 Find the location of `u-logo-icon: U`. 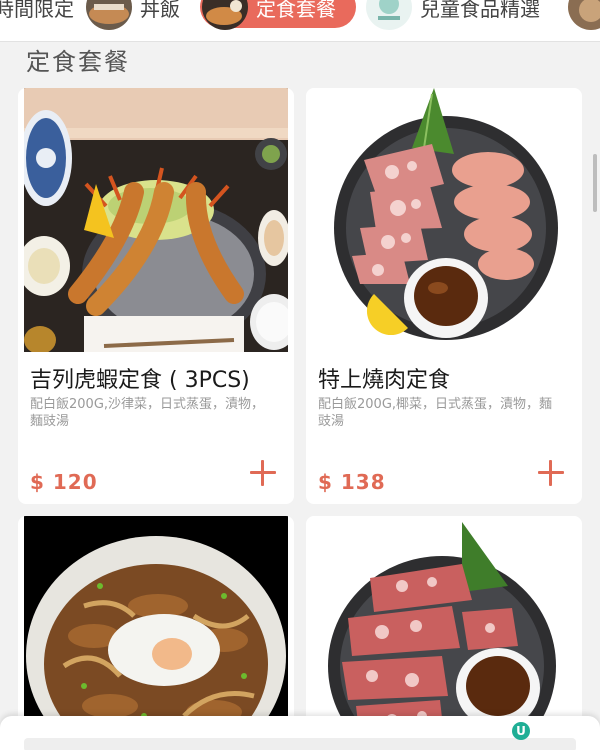

u-logo-icon: U is located at coordinates (521, 731).